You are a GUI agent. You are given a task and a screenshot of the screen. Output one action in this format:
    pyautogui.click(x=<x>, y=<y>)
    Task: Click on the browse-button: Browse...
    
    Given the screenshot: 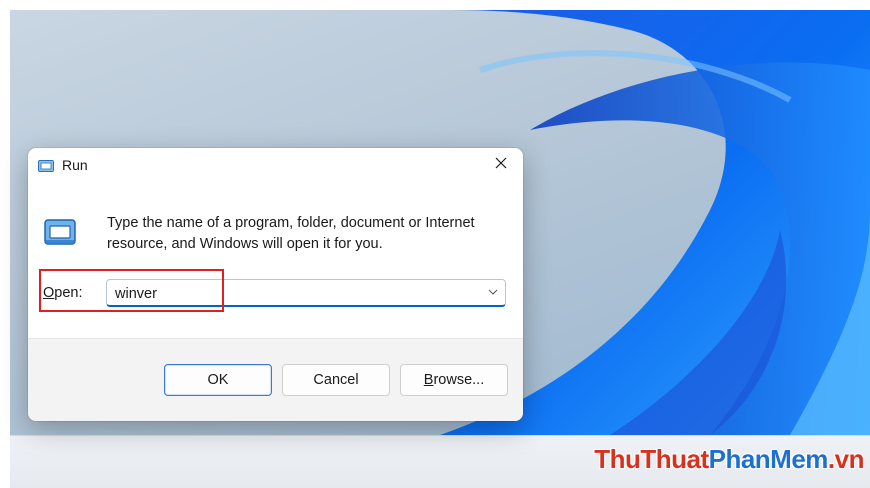 What is the action you would take?
    pyautogui.click(x=454, y=380)
    